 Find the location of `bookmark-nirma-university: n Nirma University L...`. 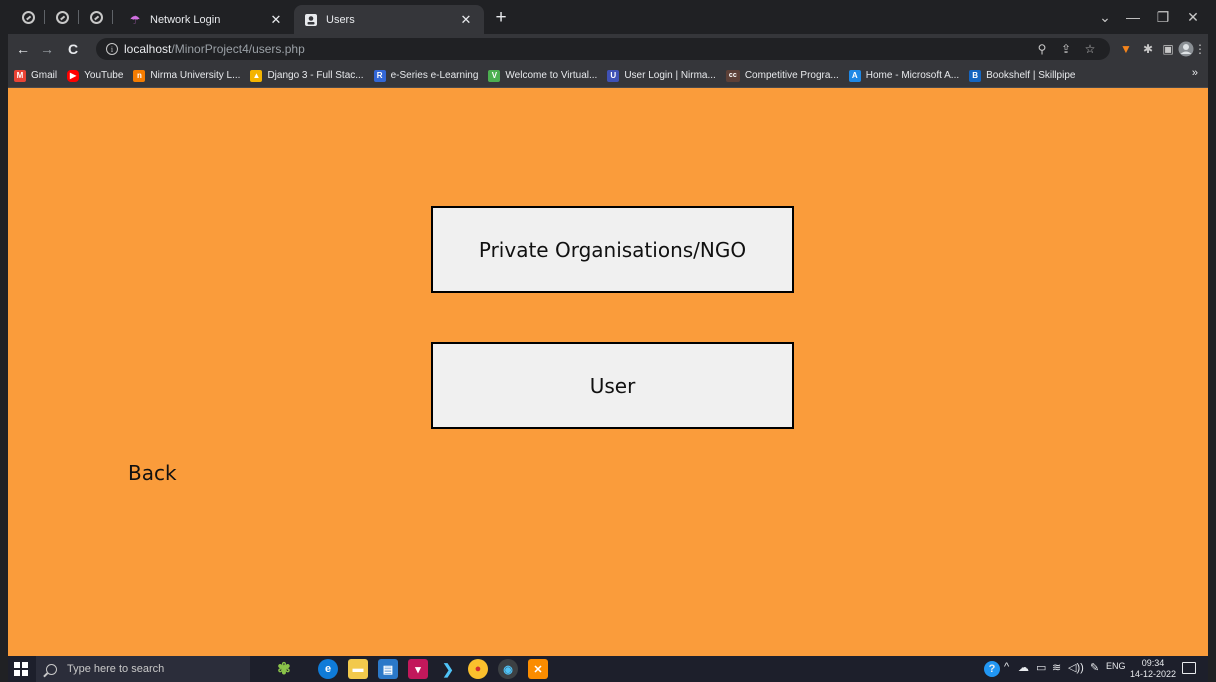

bookmark-nirma-university: n Nirma University L... is located at coordinates (187, 75).